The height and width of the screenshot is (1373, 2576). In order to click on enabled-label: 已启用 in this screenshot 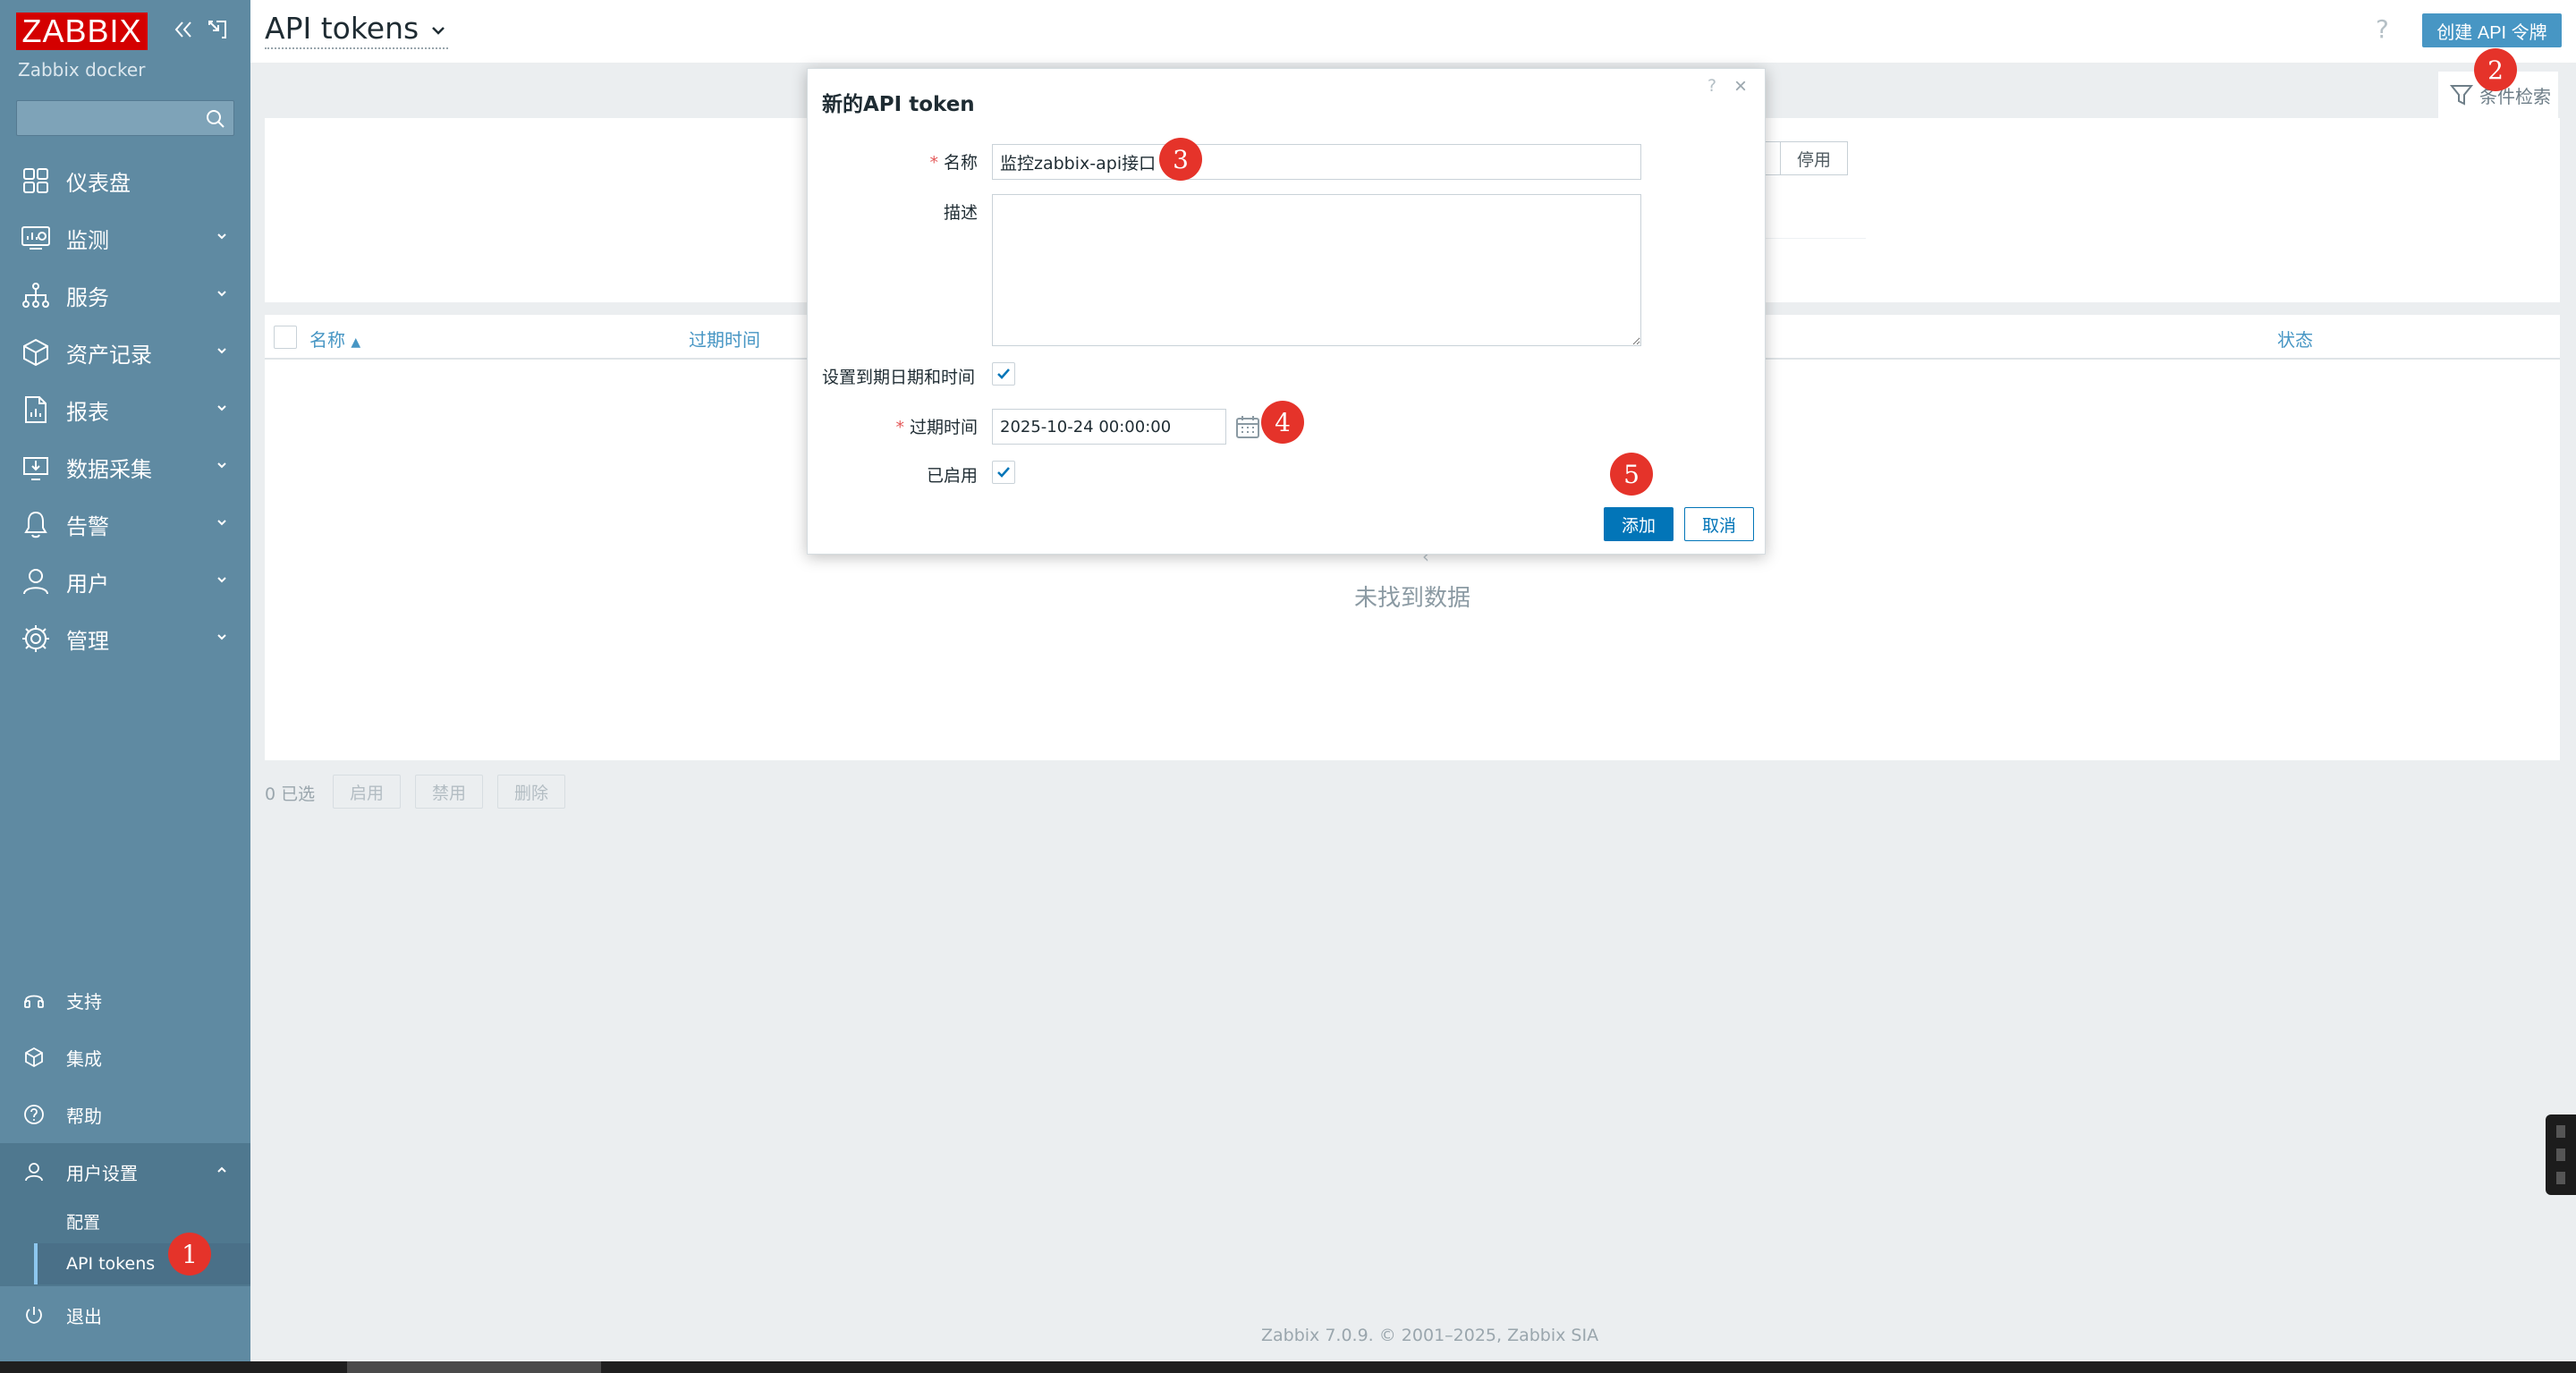, I will do `click(952, 476)`.